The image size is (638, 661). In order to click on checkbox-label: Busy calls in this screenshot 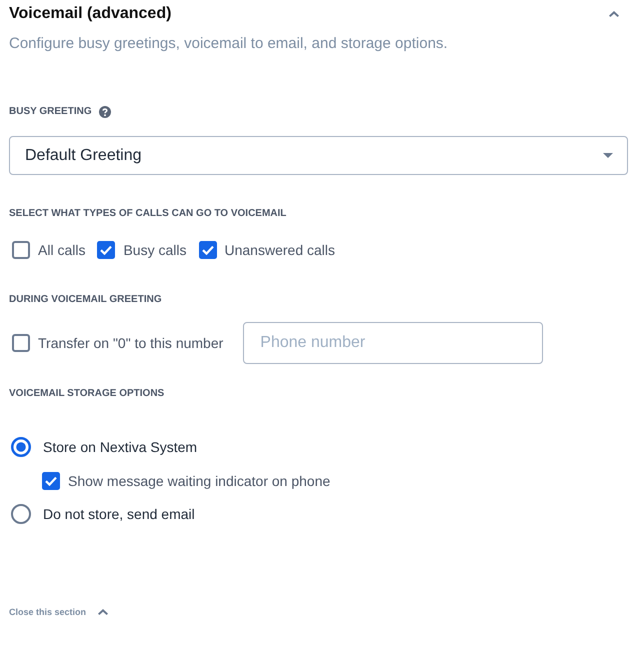, I will do `click(154, 250)`.